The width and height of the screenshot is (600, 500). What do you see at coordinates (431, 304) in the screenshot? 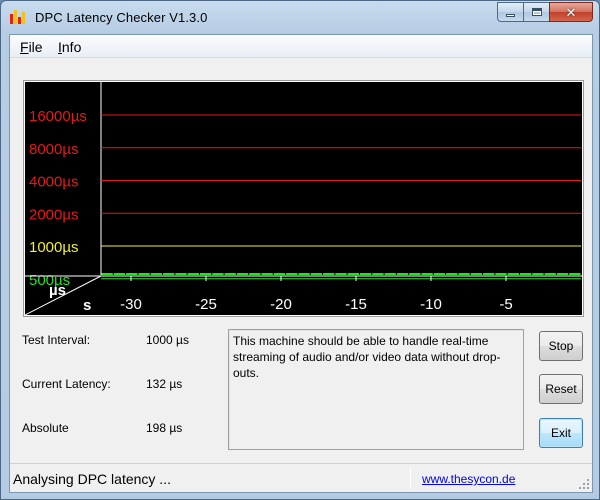
I see `x-tick-label: -10` at bounding box center [431, 304].